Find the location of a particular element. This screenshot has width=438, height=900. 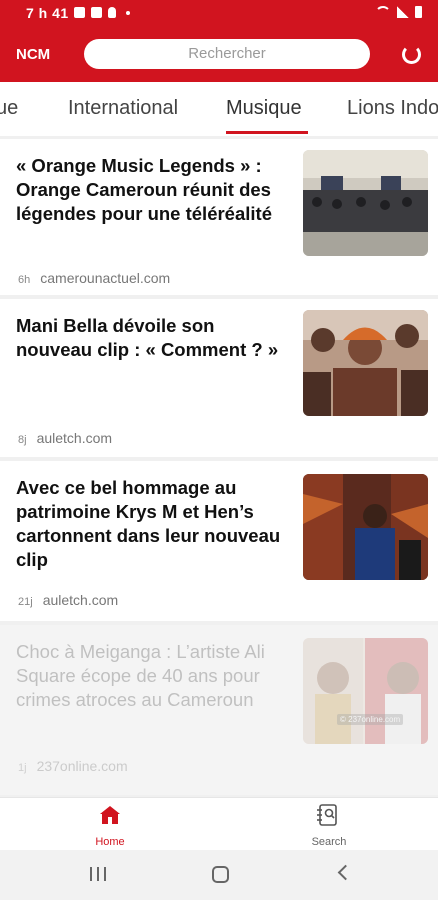

image-notification-icon is located at coordinates (96, 12).